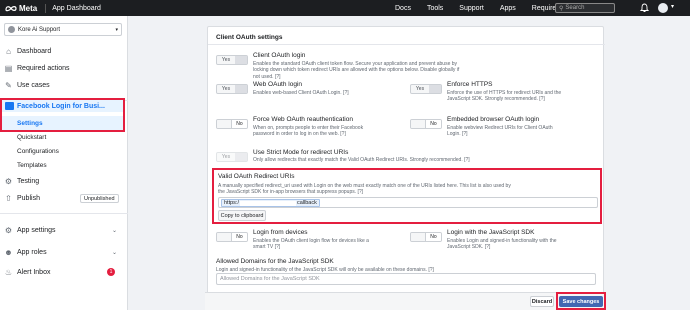  Describe the element at coordinates (8, 51) in the screenshot. I see `home-icon: ⌂` at that location.